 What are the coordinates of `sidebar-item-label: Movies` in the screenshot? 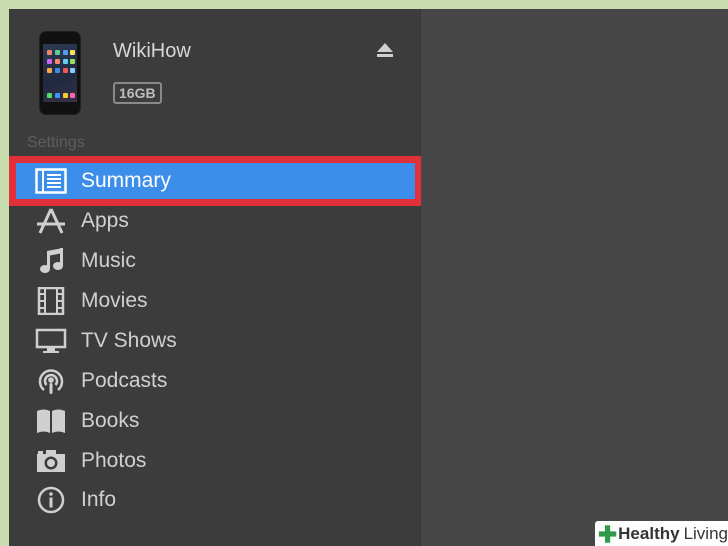 It's located at (114, 300).